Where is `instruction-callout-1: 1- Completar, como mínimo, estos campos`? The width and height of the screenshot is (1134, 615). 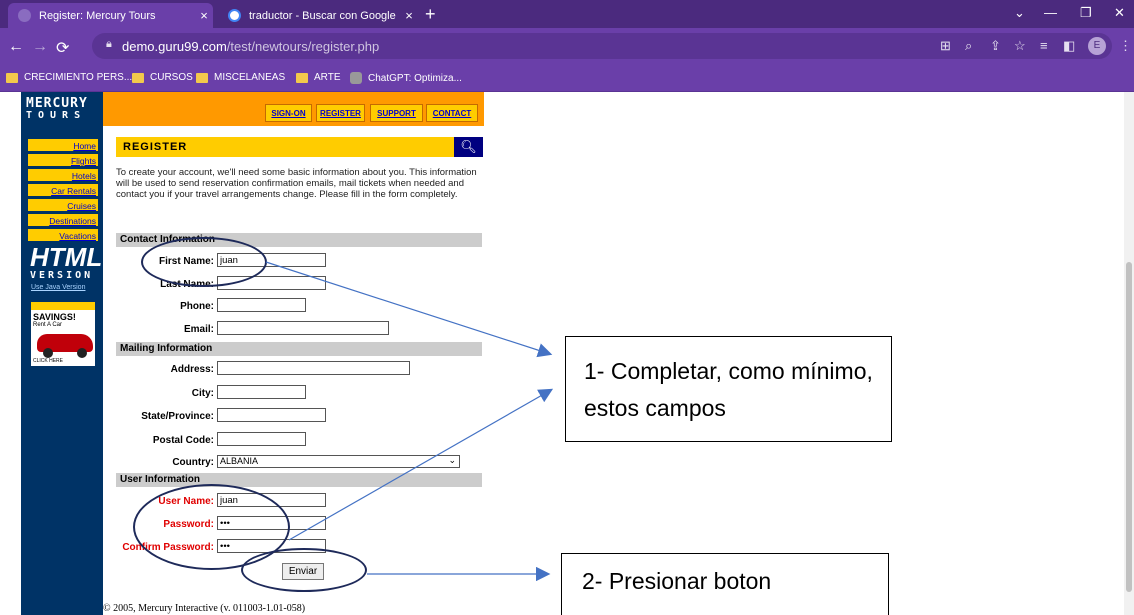
instruction-callout-1: 1- Completar, como mínimo, estos campos is located at coordinates (728, 389).